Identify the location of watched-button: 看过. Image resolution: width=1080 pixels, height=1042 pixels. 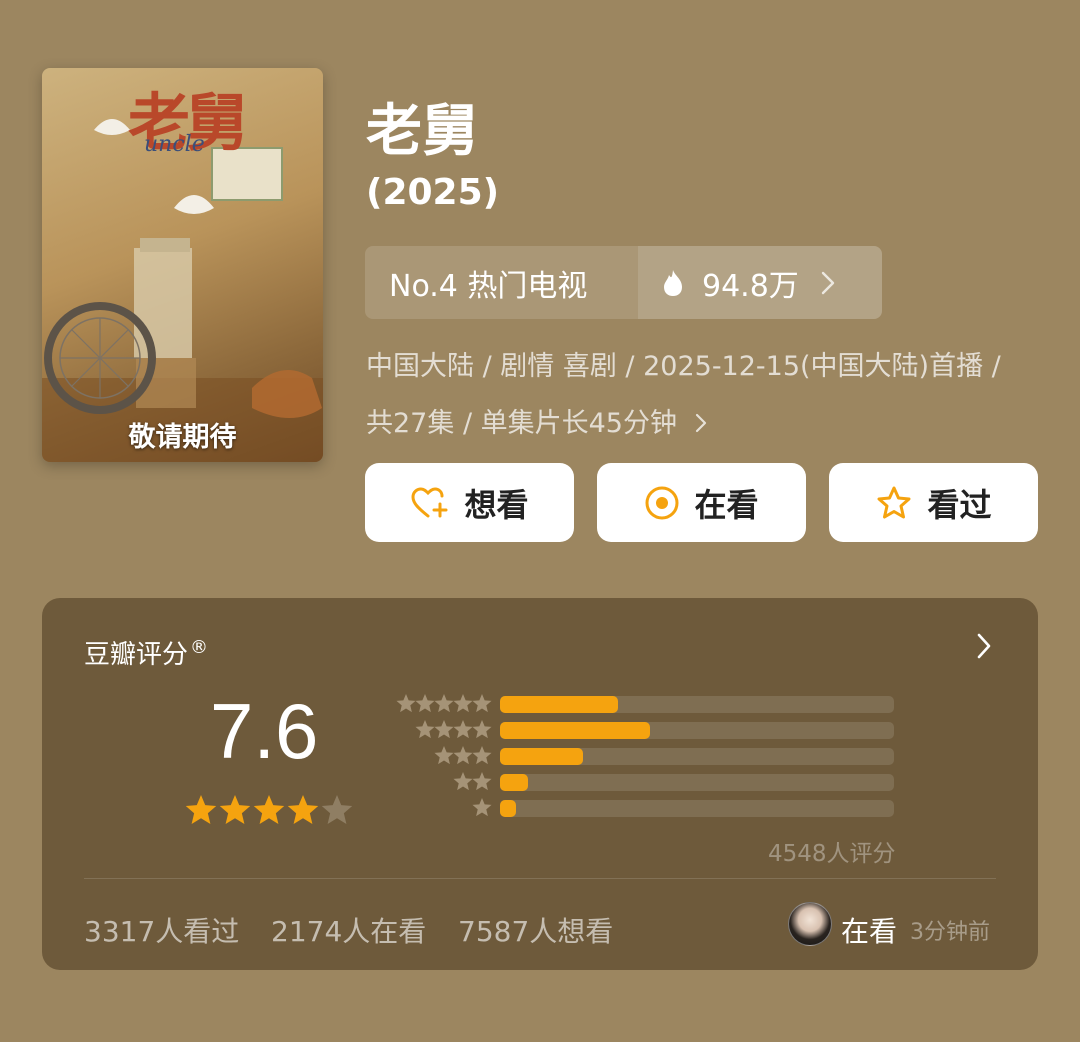
(933, 502).